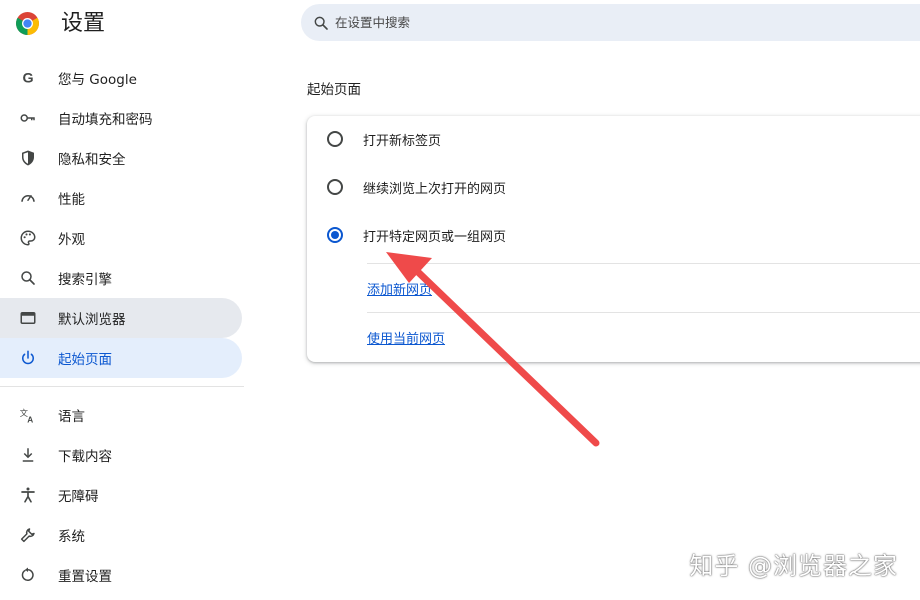  I want to click on section-title: 起始页面, so click(334, 90).